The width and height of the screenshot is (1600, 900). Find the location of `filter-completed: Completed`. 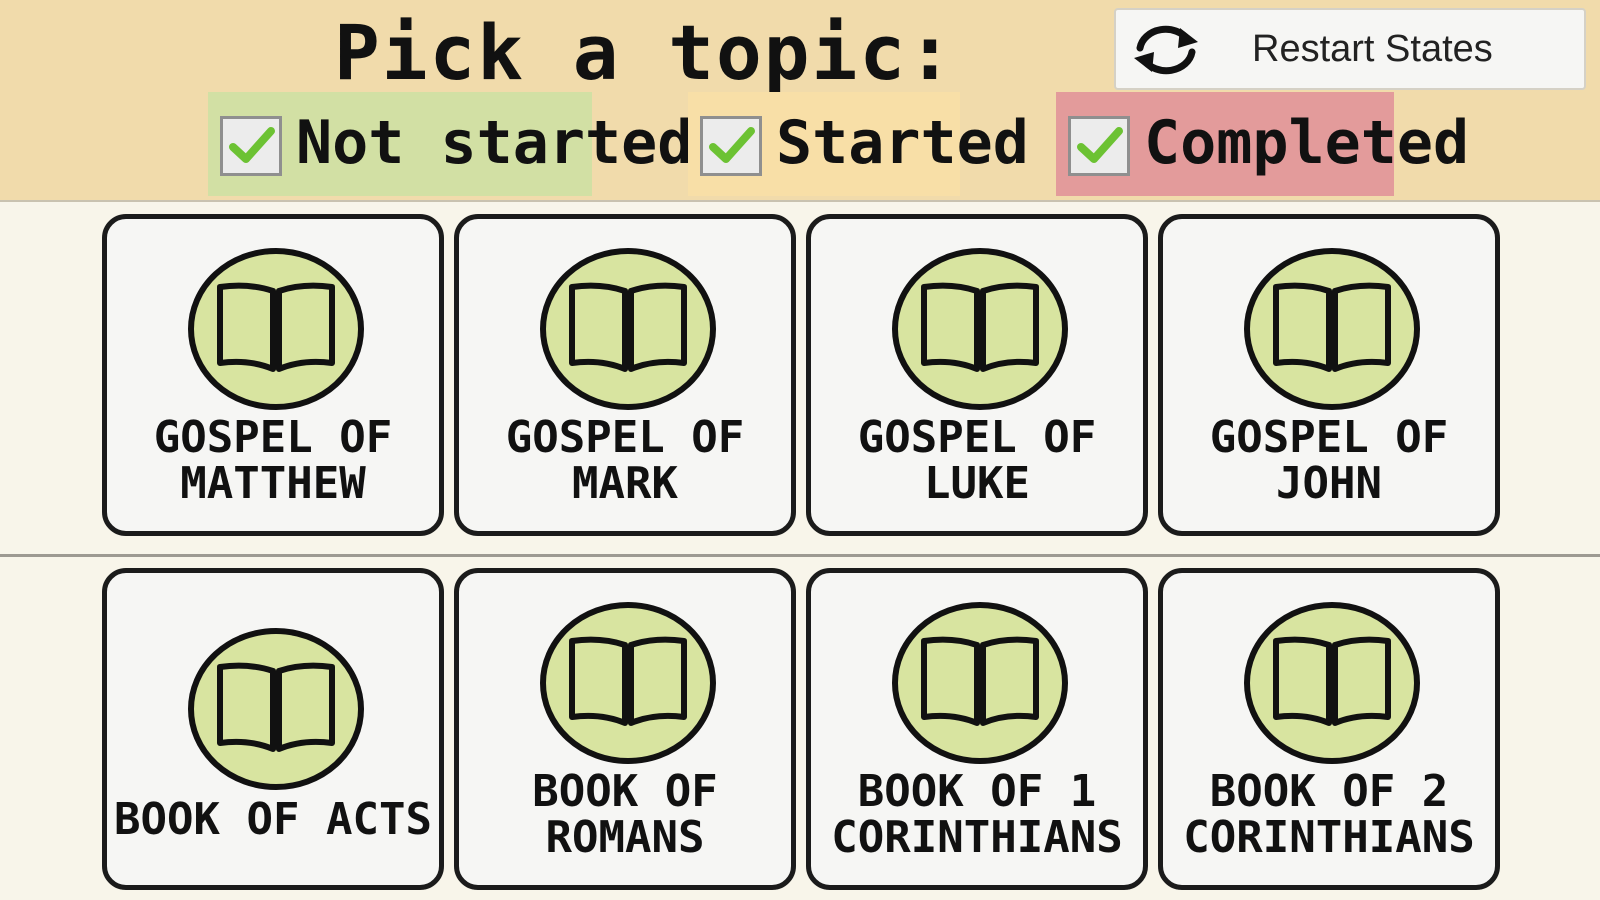

filter-completed: Completed is located at coordinates (1262, 144).